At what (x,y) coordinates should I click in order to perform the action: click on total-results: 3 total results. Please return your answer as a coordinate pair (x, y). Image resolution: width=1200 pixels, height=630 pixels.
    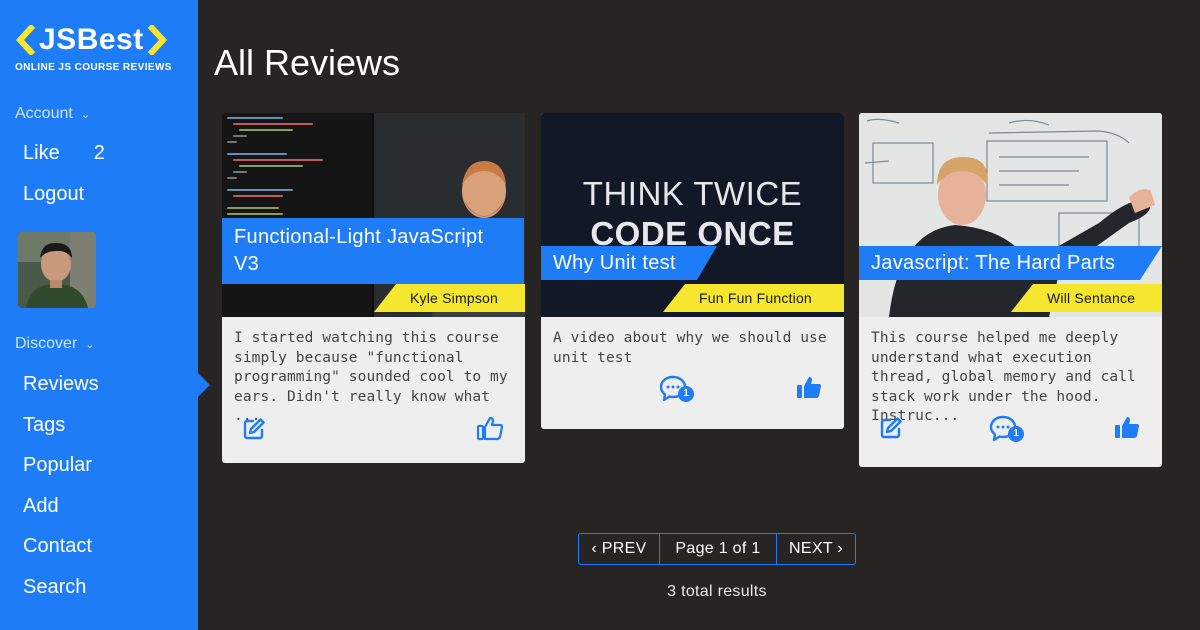
    Looking at the image, I should click on (717, 591).